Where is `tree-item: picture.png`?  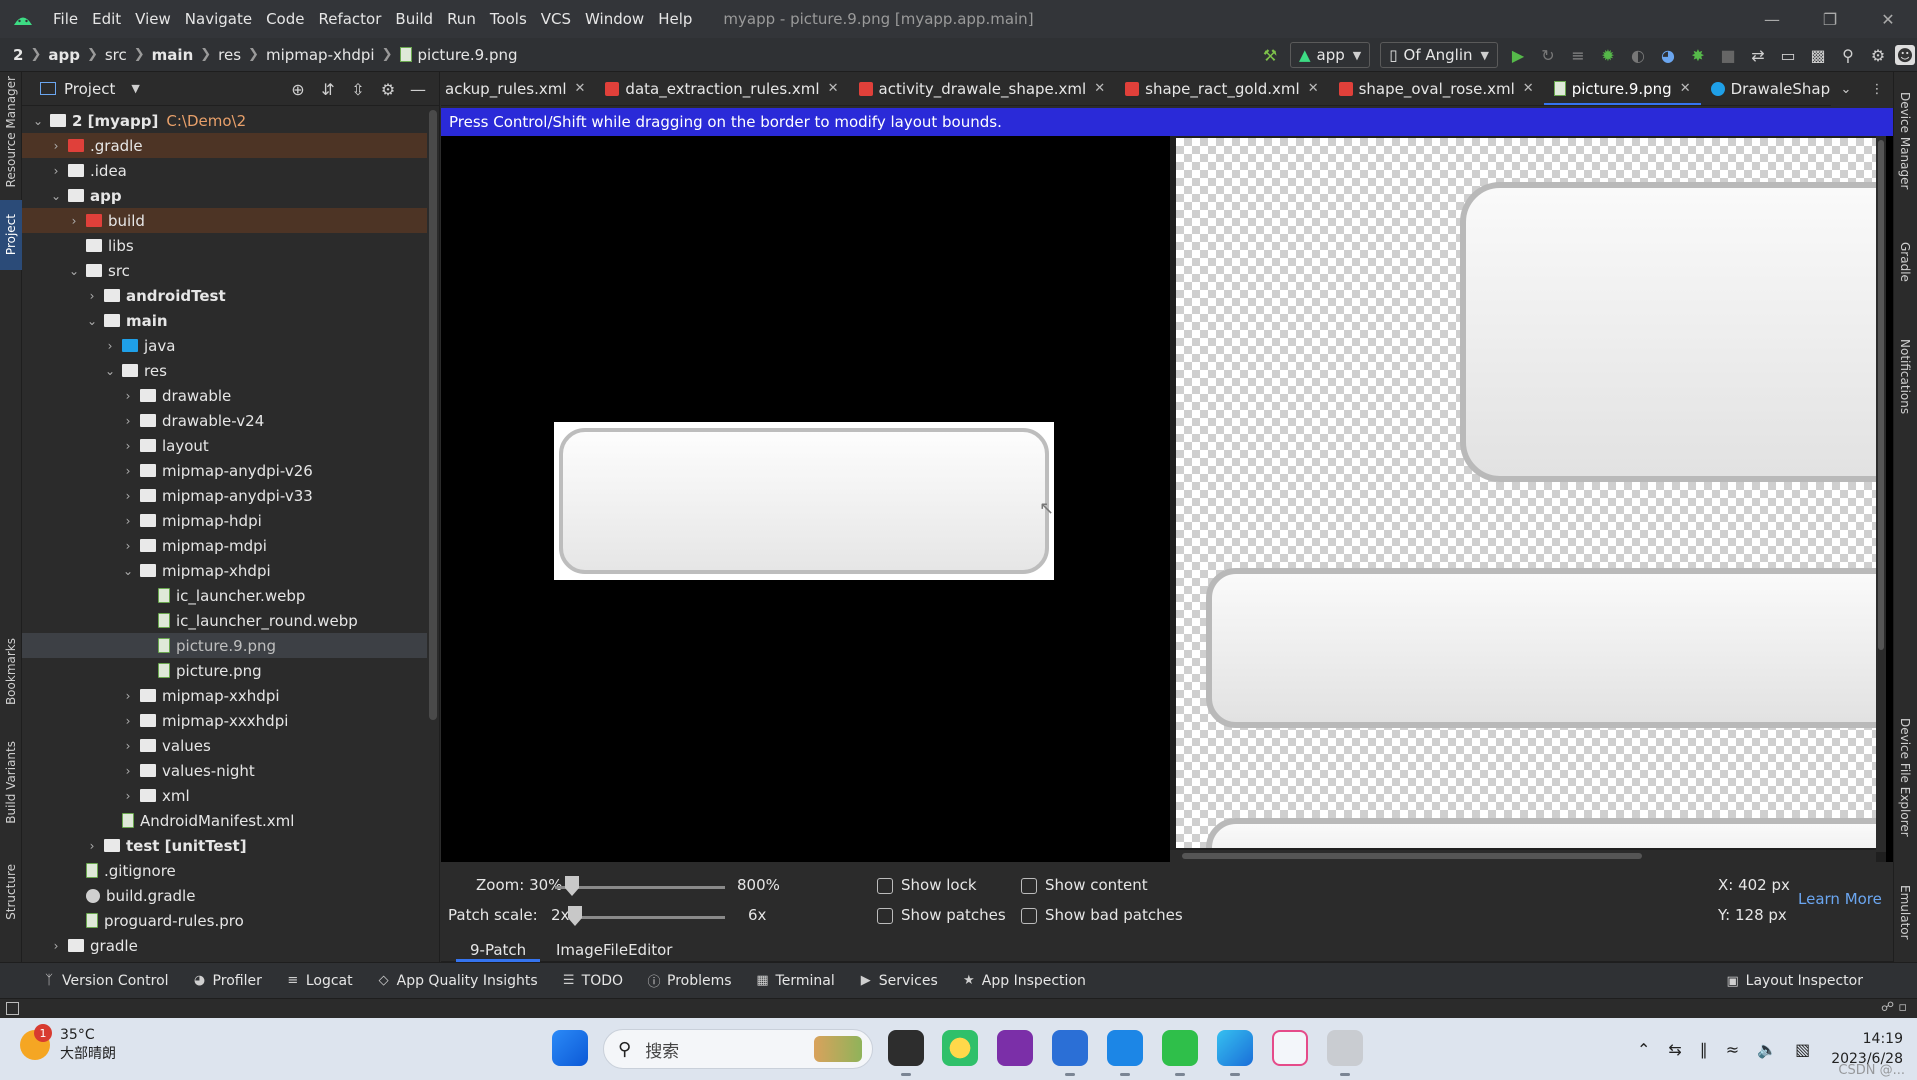
tree-item: picture.png is located at coordinates (224, 670).